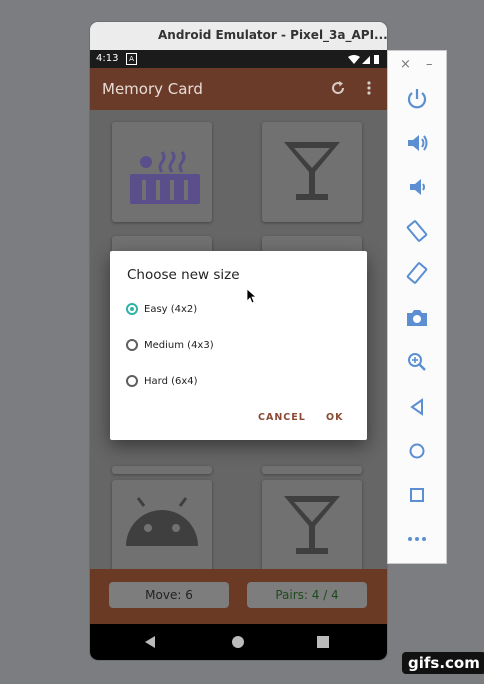 The width and height of the screenshot is (484, 684). What do you see at coordinates (417, 143) in the screenshot?
I see `volume-up-icon` at bounding box center [417, 143].